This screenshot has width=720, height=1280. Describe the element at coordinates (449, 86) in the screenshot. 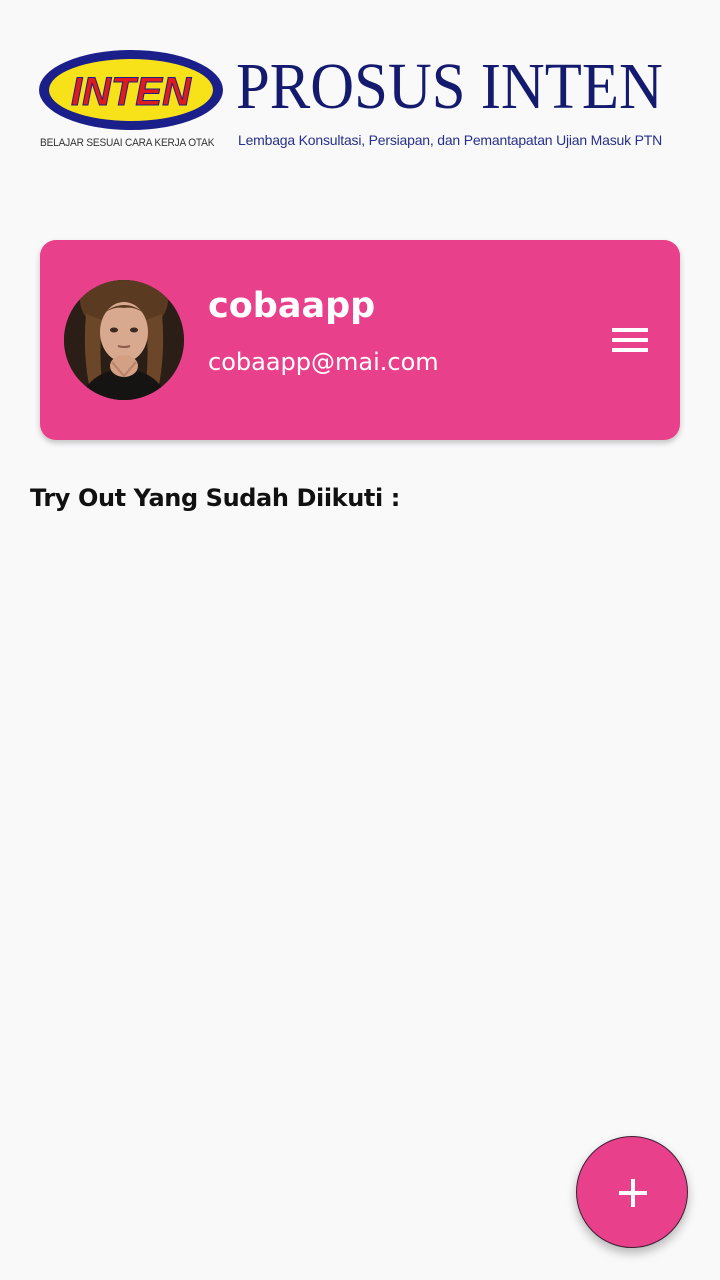

I see `brand-title: PROSUS INTEN` at that location.